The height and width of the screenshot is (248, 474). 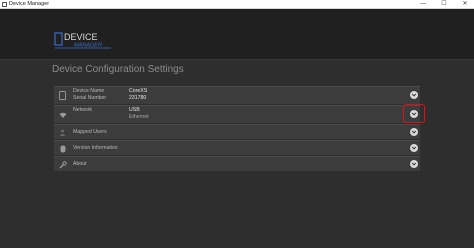 What do you see at coordinates (90, 98) in the screenshot?
I see `serial-number-label: Serial Number` at bounding box center [90, 98].